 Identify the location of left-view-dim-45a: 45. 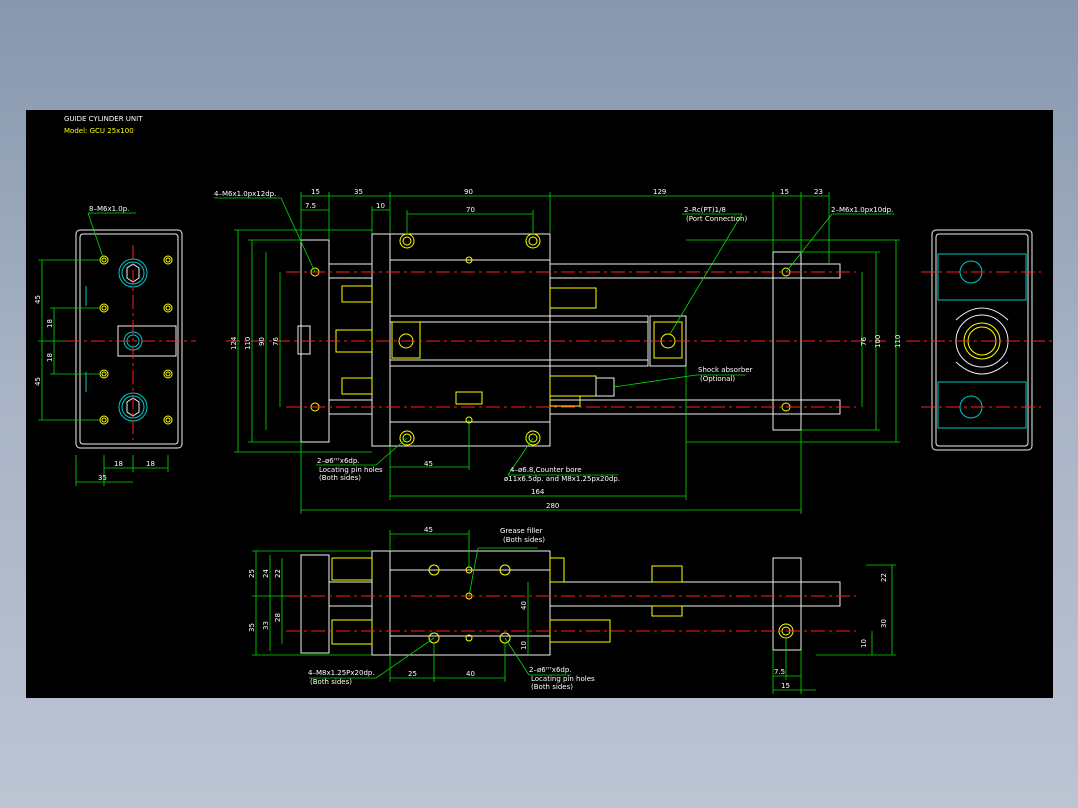
(38, 299).